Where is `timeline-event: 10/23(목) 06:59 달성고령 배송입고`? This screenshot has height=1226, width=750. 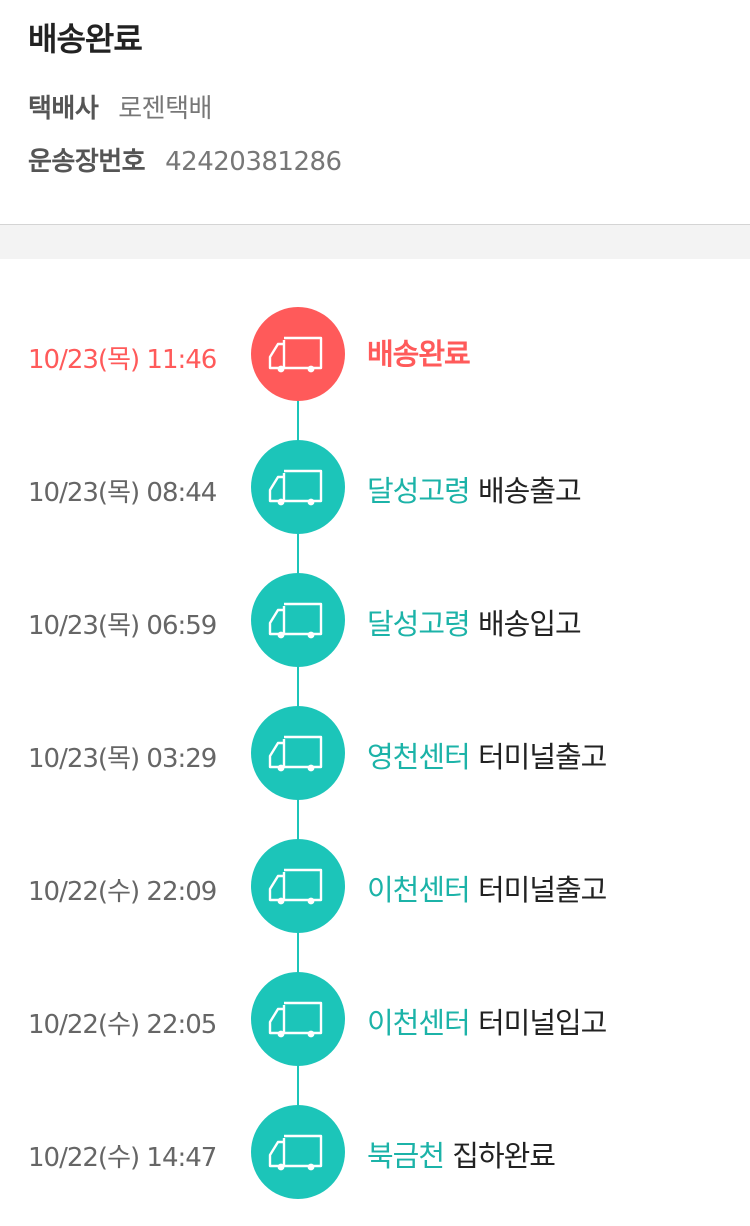 timeline-event: 10/23(목) 06:59 달성고령 배송입고 is located at coordinates (375, 621).